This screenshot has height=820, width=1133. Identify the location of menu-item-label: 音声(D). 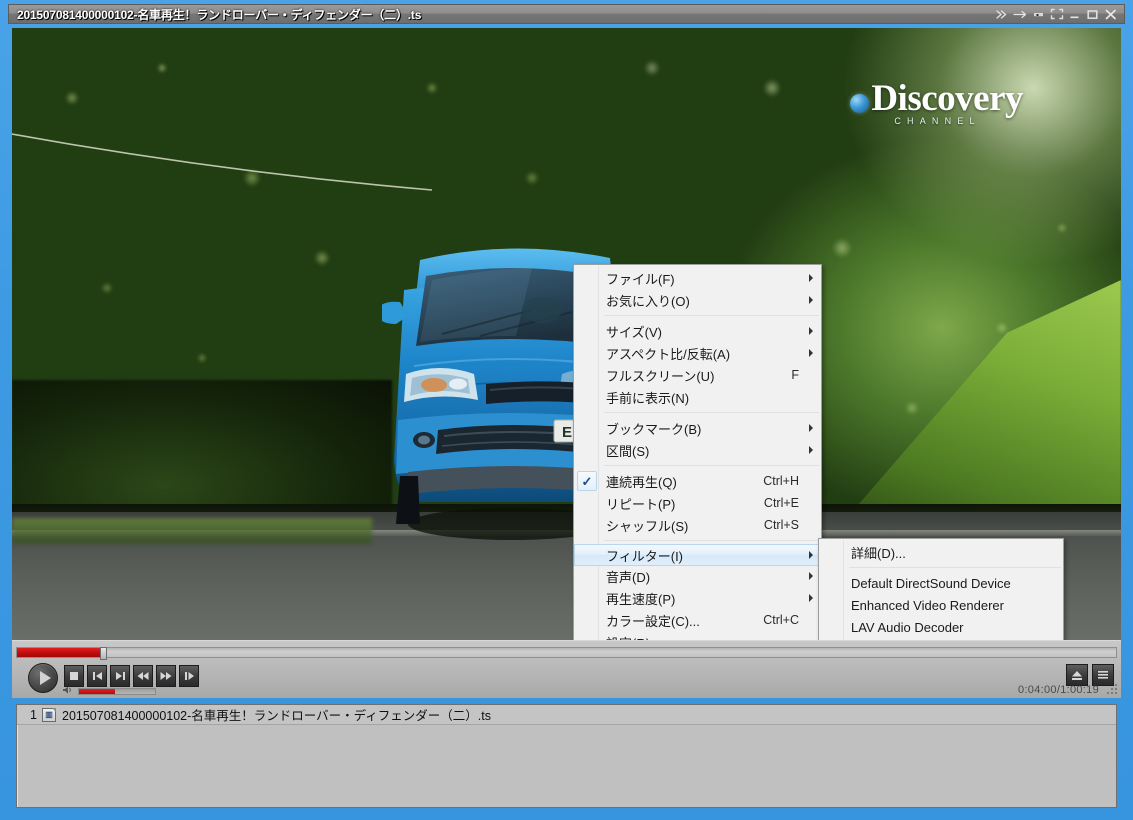
(628, 577).